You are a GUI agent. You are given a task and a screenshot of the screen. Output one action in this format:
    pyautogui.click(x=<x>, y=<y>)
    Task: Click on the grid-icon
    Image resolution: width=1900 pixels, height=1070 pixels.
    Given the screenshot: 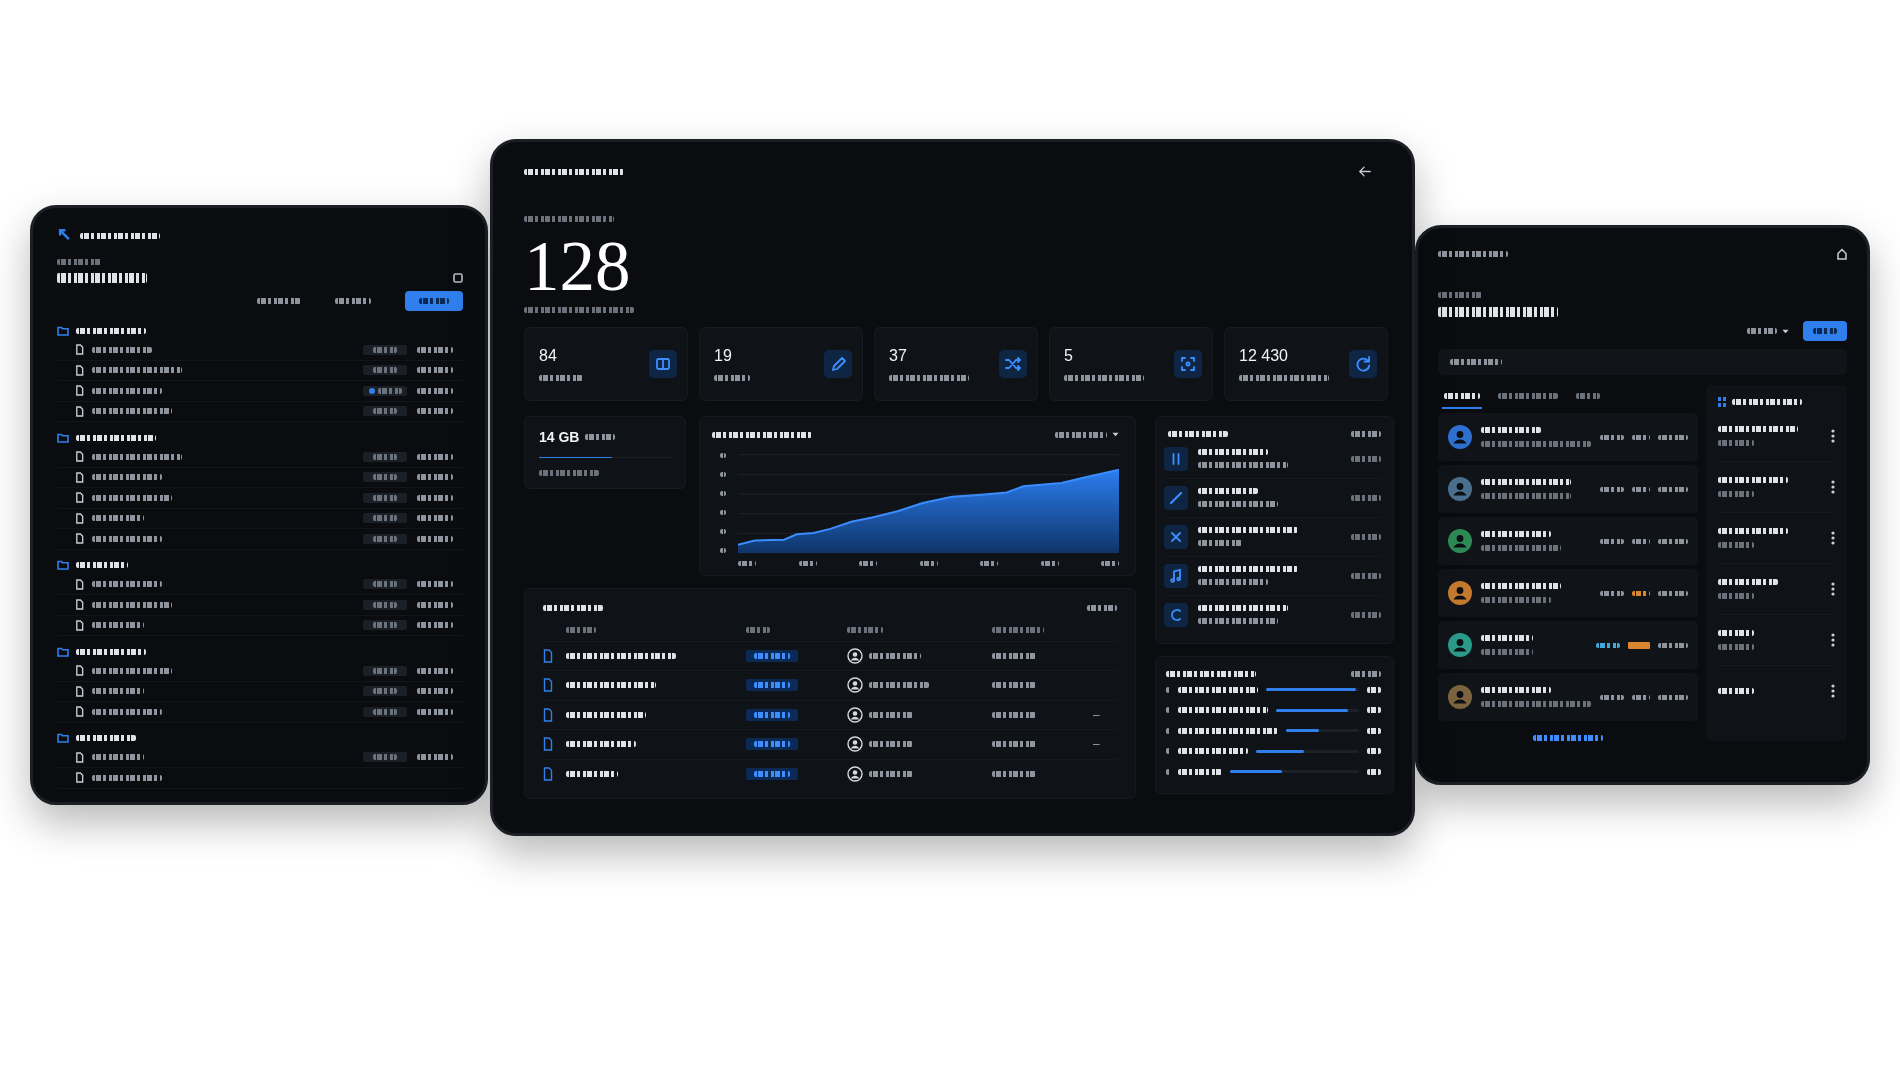 What is the action you would take?
    pyautogui.click(x=1722, y=402)
    